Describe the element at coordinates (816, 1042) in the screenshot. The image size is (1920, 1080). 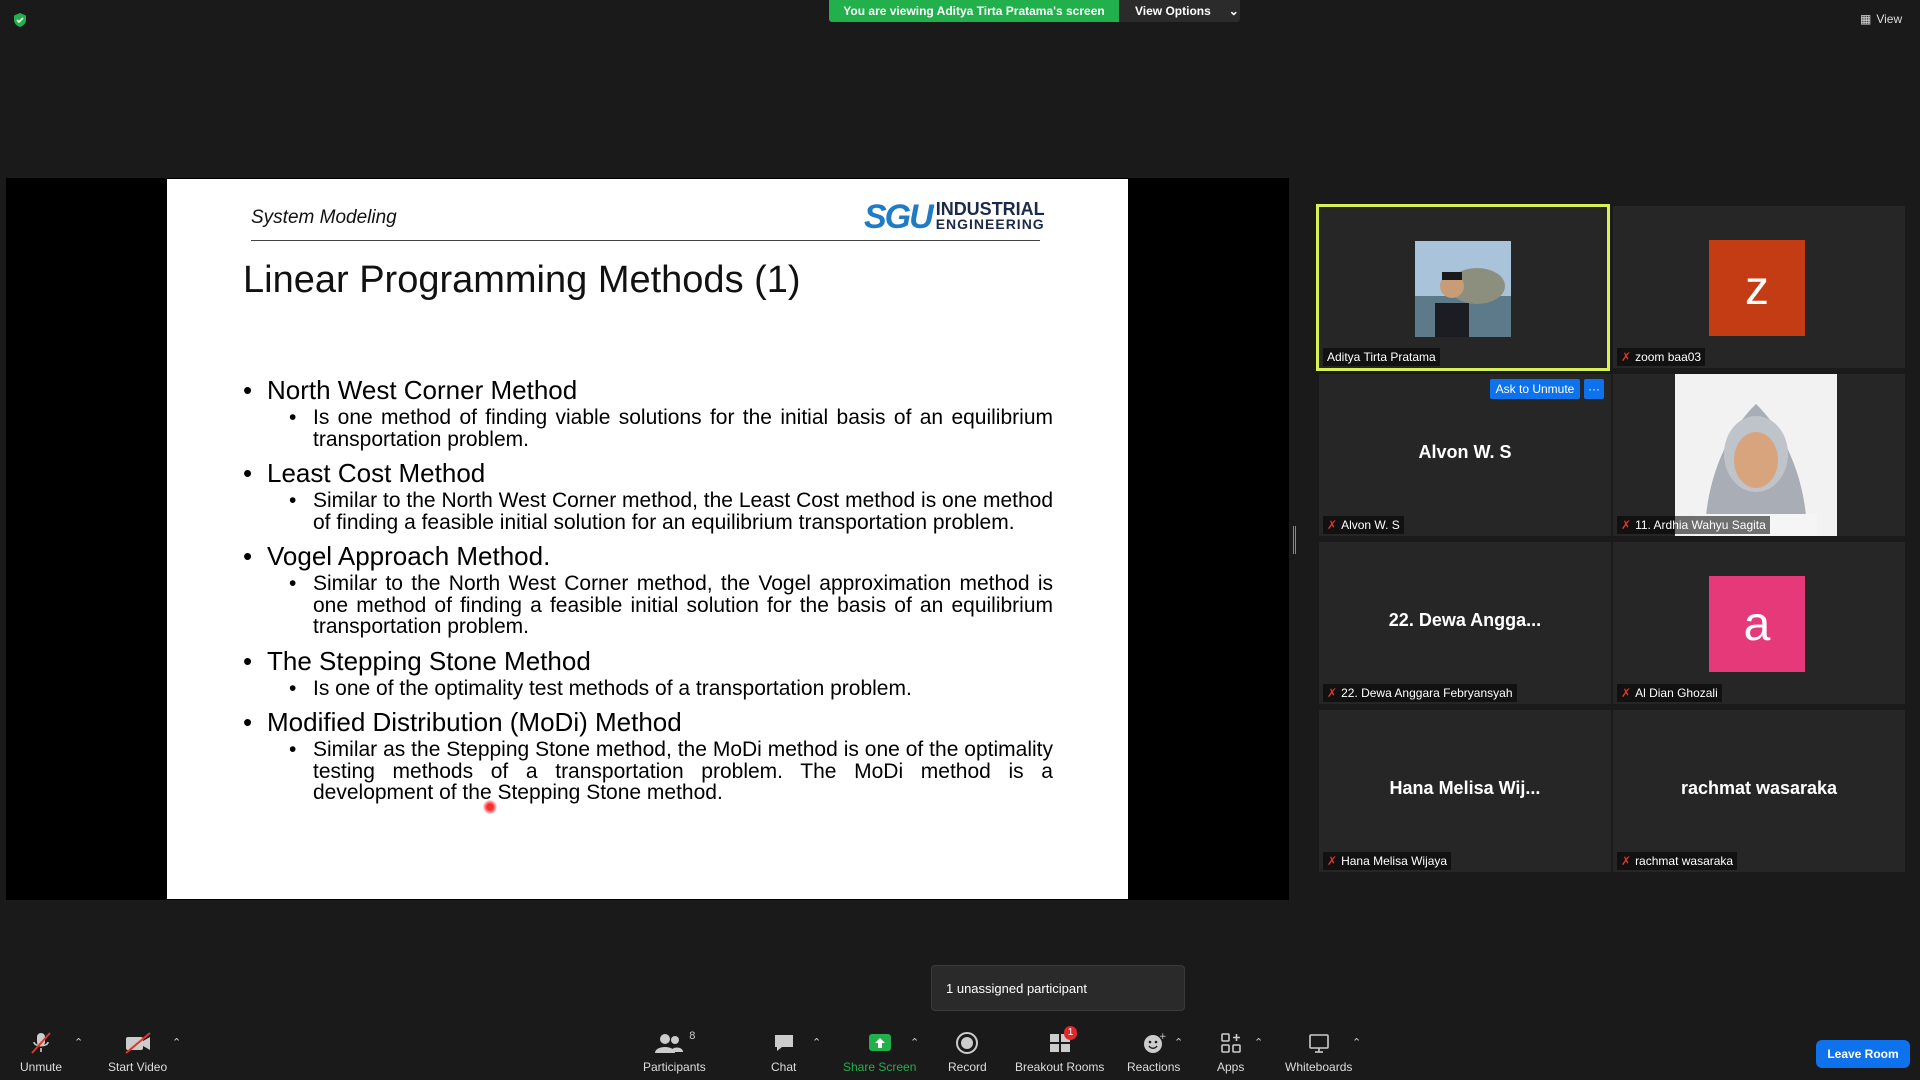
I see `chat-options-caret-icon: ⌃` at that location.